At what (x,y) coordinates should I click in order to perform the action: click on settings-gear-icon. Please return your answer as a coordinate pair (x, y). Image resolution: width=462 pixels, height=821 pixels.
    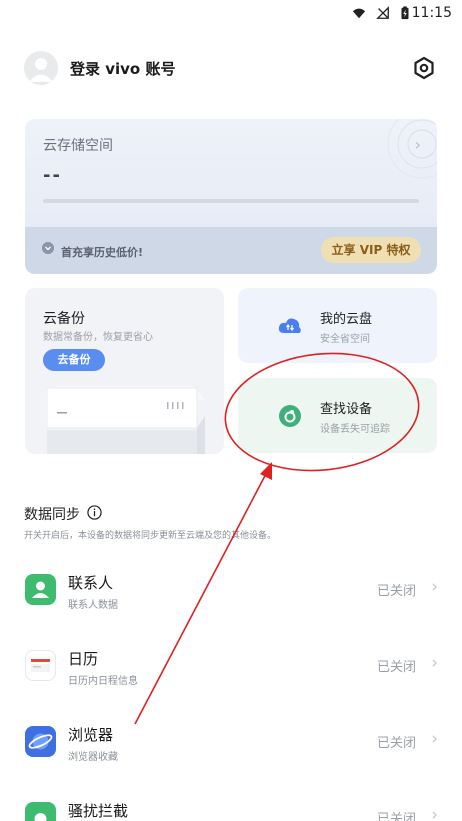
    Looking at the image, I should click on (424, 68).